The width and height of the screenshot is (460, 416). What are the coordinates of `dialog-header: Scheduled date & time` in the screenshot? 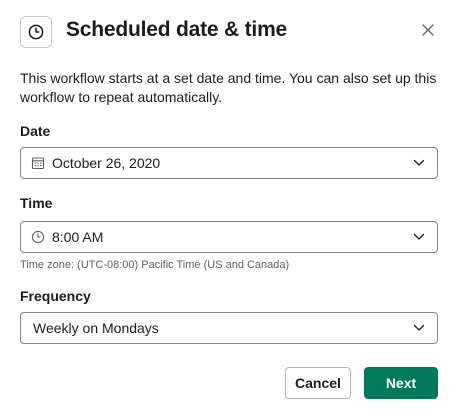 It's located at (230, 33).